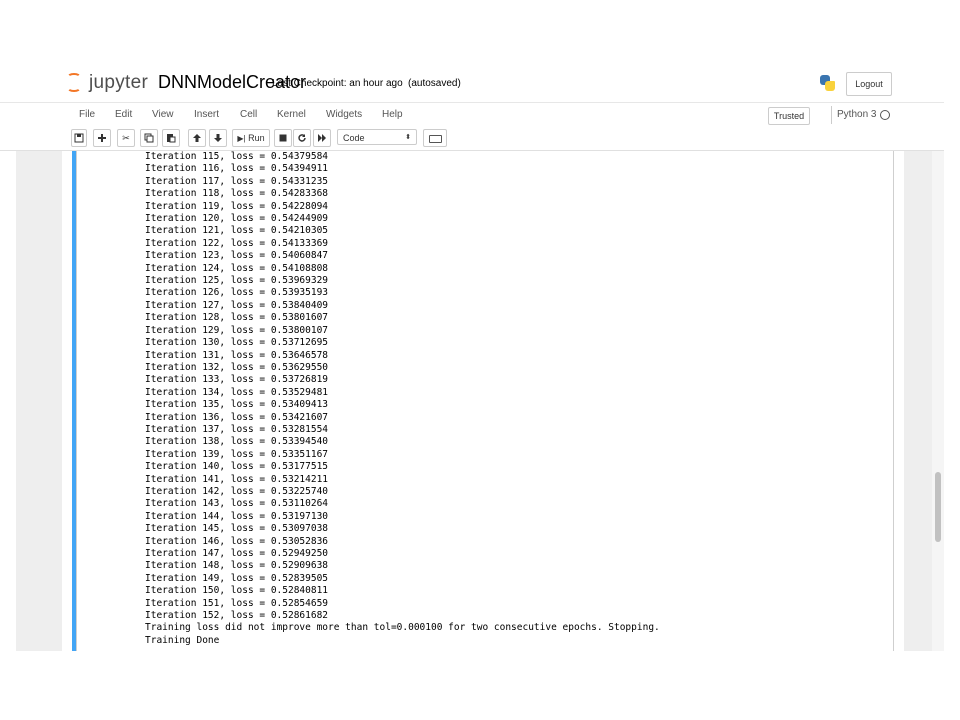 This screenshot has width=960, height=720. What do you see at coordinates (237, 281) in the screenshot?
I see `output-line: Iteration 125, loss = 0.53969329` at bounding box center [237, 281].